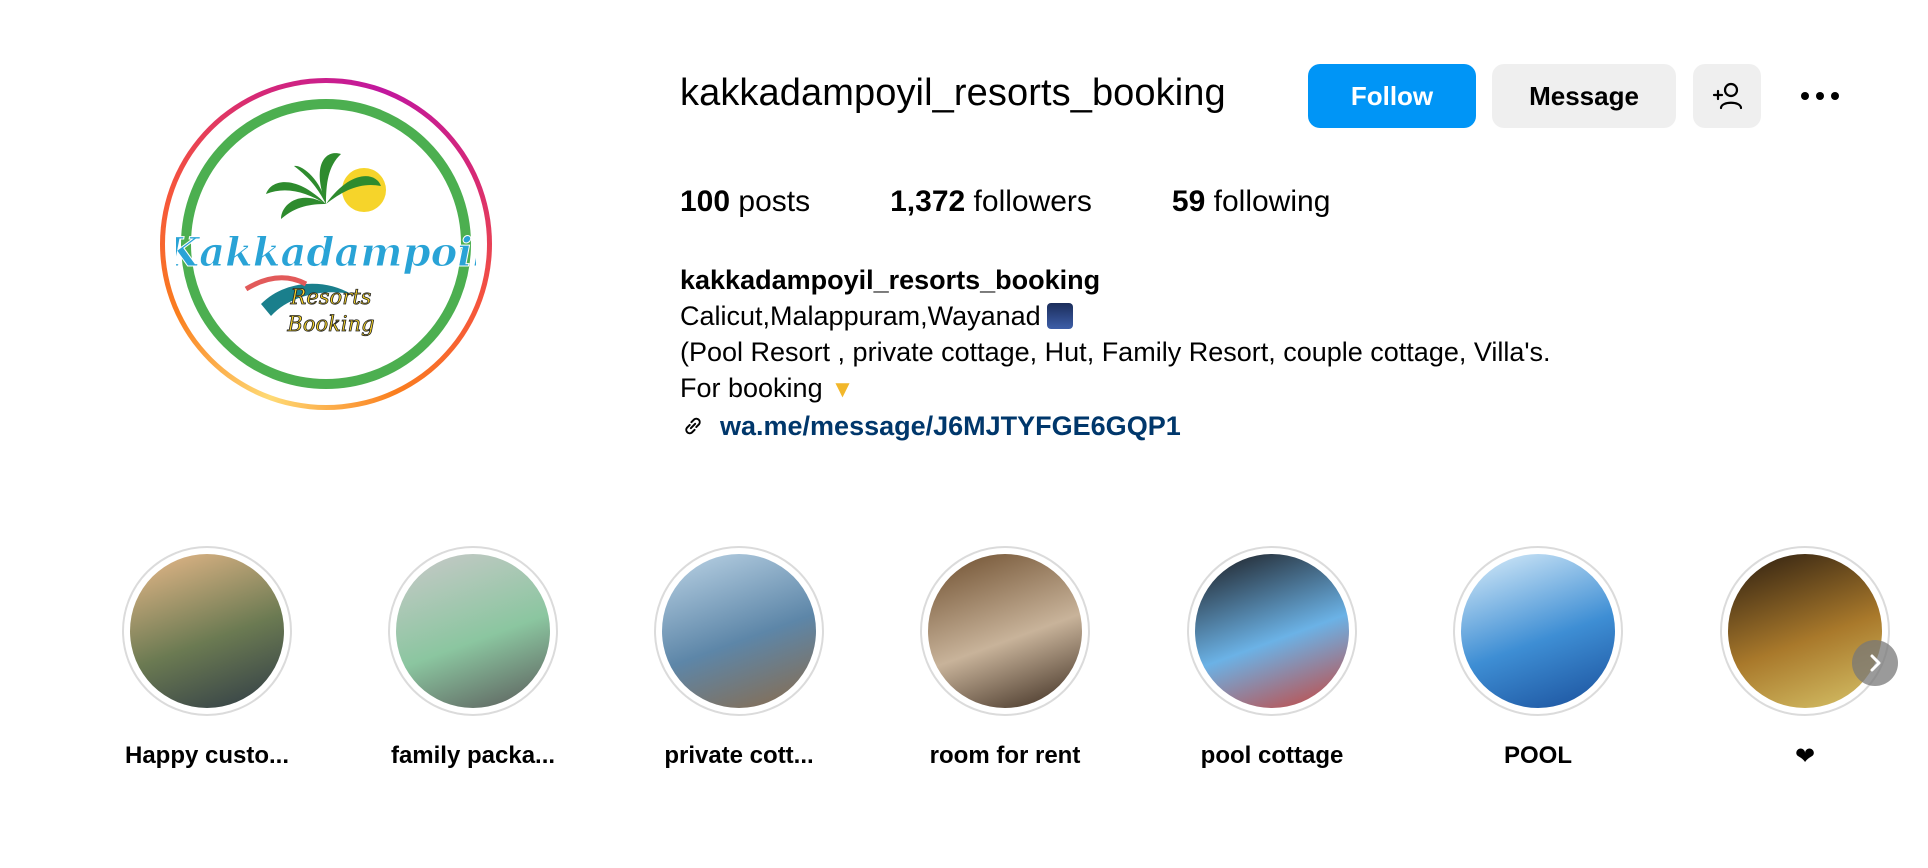 Image resolution: width=1928 pixels, height=868 pixels. What do you see at coordinates (1115, 389) in the screenshot?
I see `bio-line: For booking ▼` at bounding box center [1115, 389].